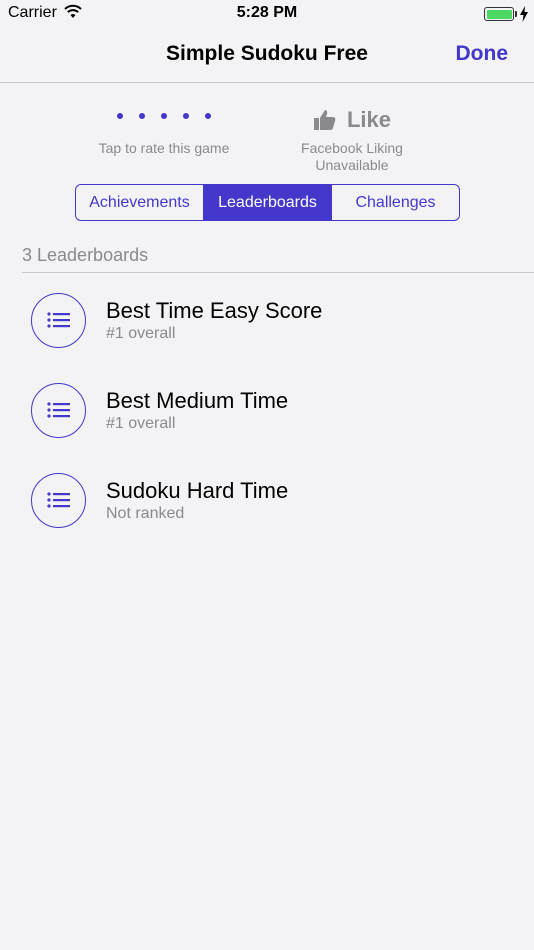  What do you see at coordinates (369, 119) in the screenshot?
I see `like-label: Like` at bounding box center [369, 119].